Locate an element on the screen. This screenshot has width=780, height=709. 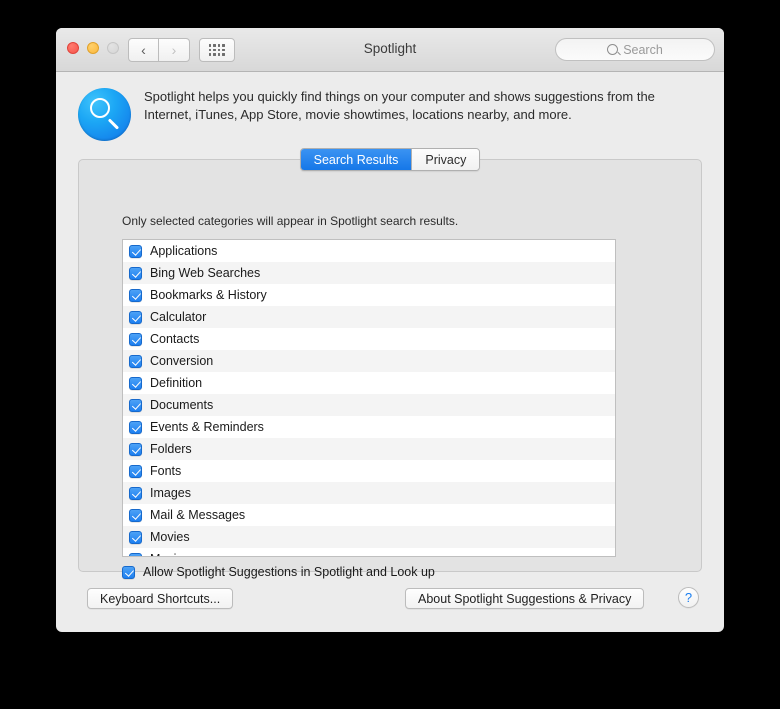
tab-bar: Search Results Privacy is located at coordinates (390, 159).